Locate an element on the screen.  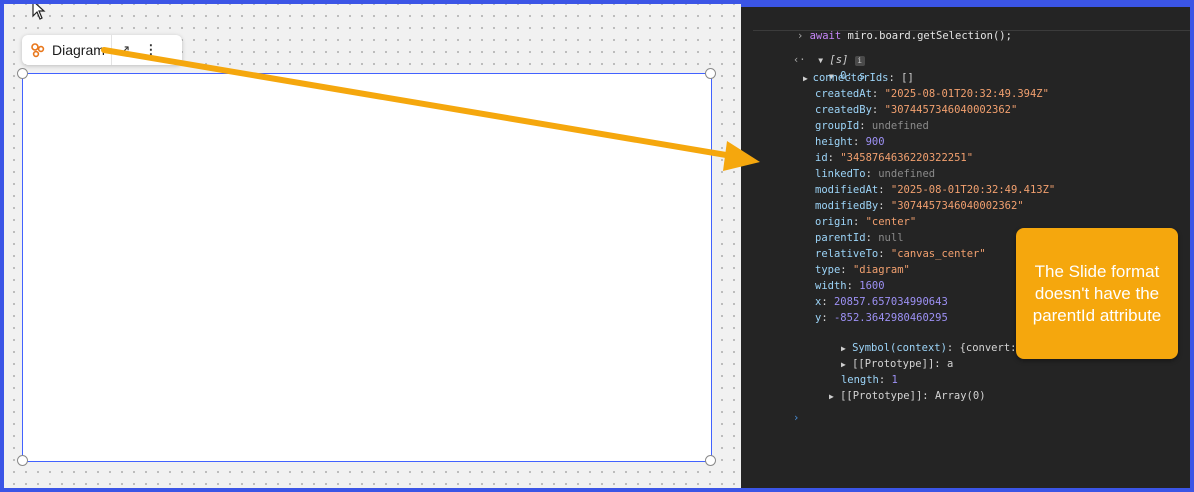
property-line-linkedto: linkedTo: undefined is located at coordinates (875, 174).